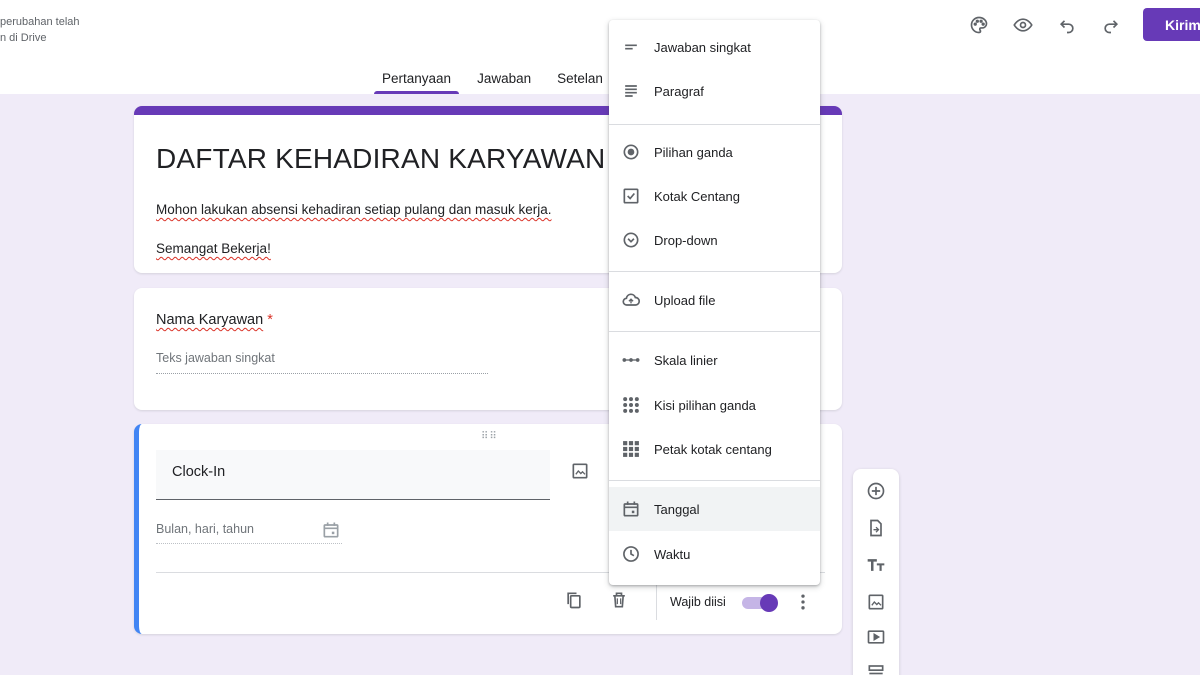  Describe the element at coordinates (685, 300) in the screenshot. I see `menu-item-label: Upload file` at that location.